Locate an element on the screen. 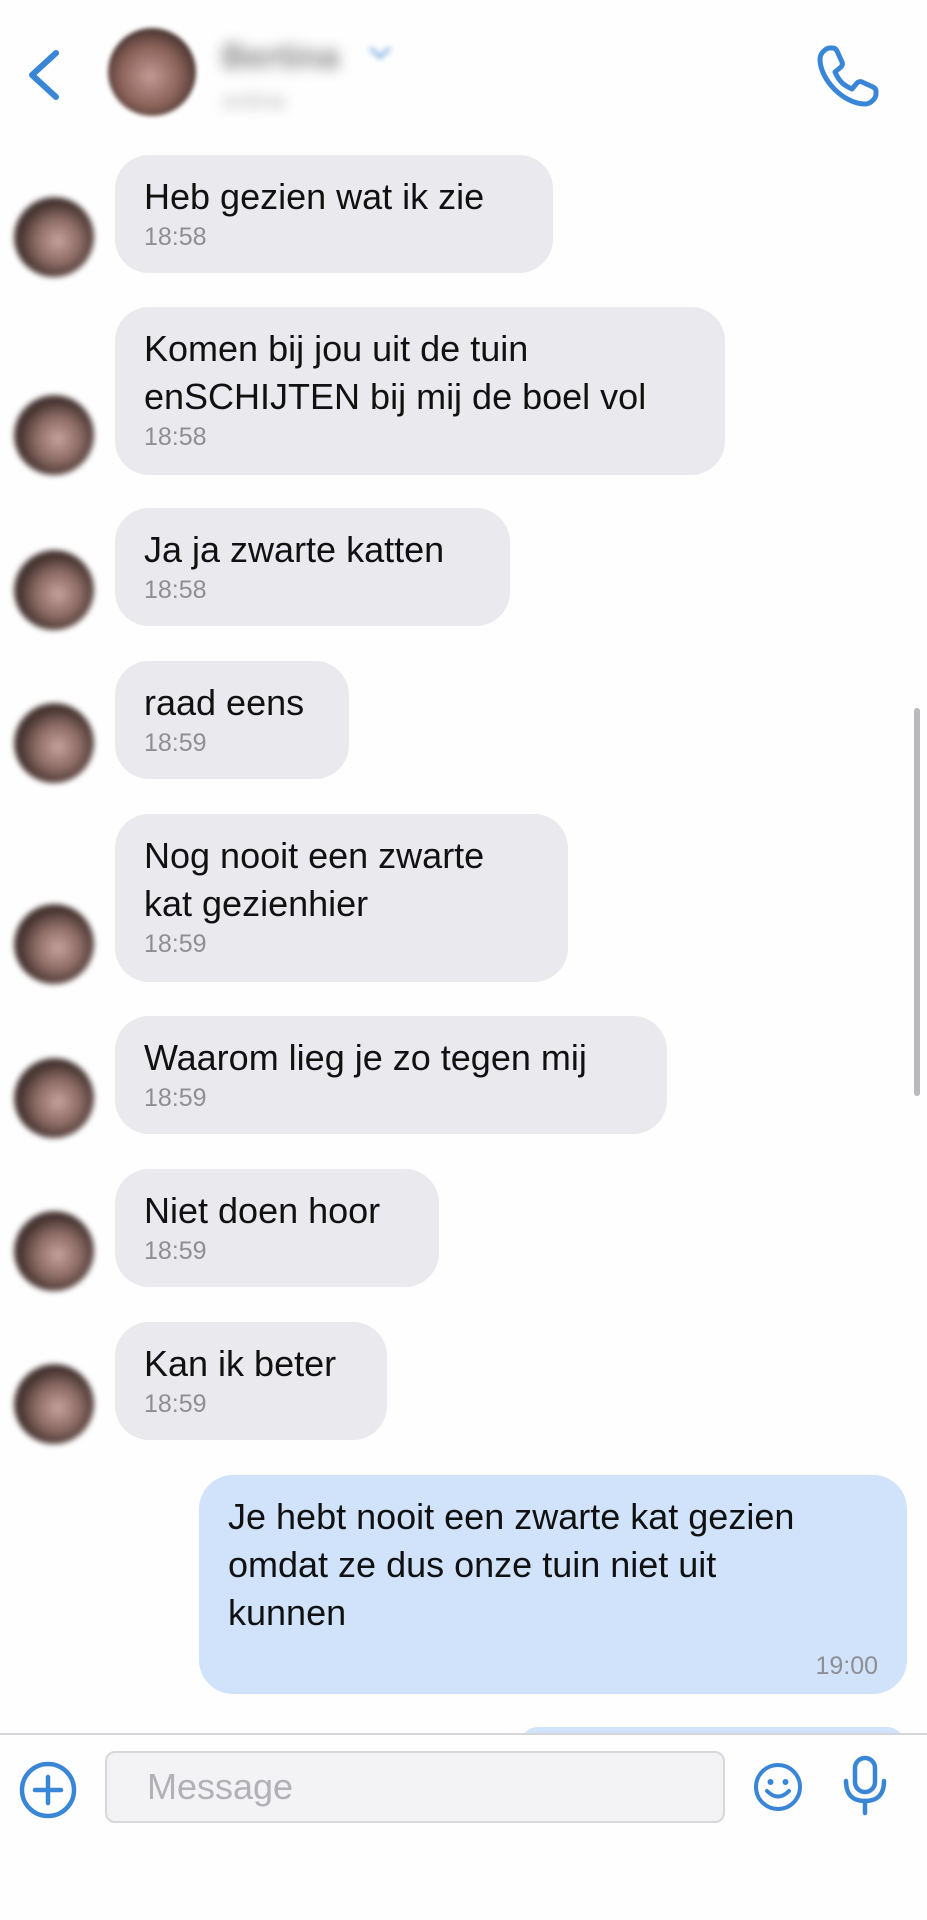 This screenshot has width=927, height=1920. call-button is located at coordinates (847, 77).